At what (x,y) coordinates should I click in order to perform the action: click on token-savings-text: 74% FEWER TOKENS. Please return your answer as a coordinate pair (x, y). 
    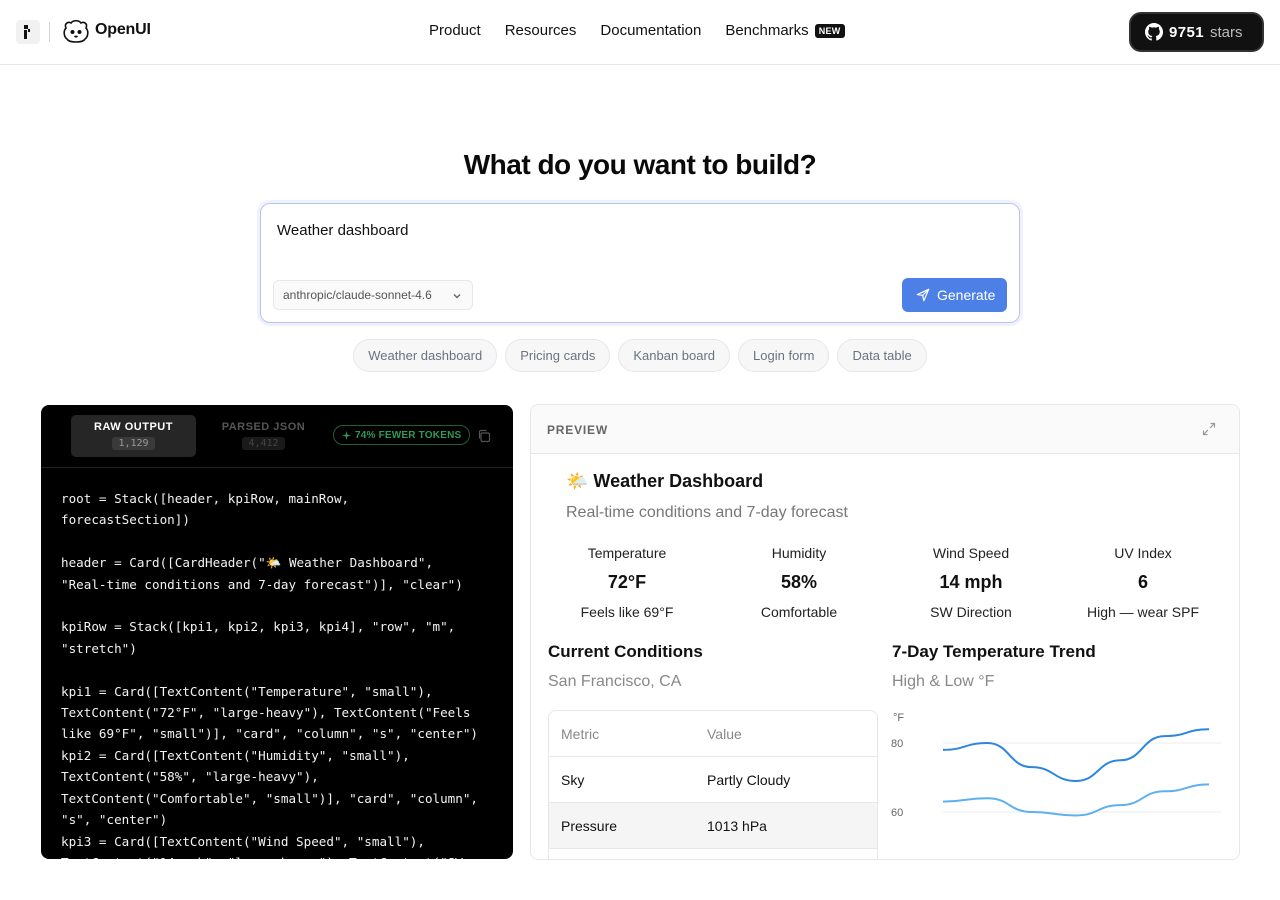
    Looking at the image, I should click on (408, 435).